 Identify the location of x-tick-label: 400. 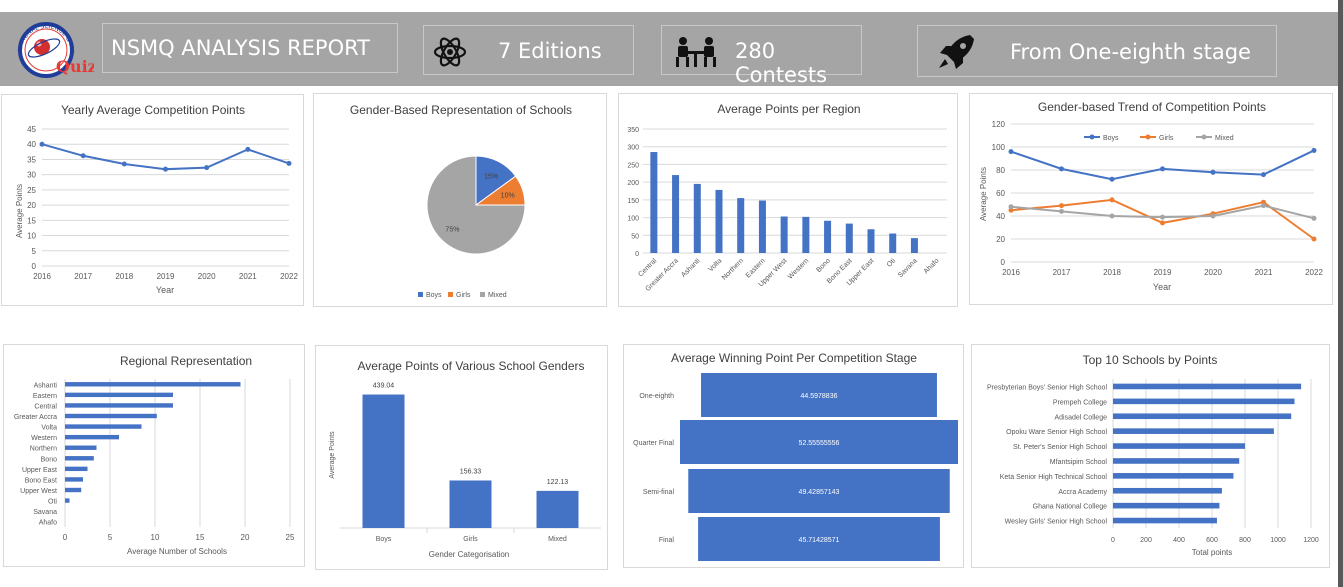
(1179, 540).